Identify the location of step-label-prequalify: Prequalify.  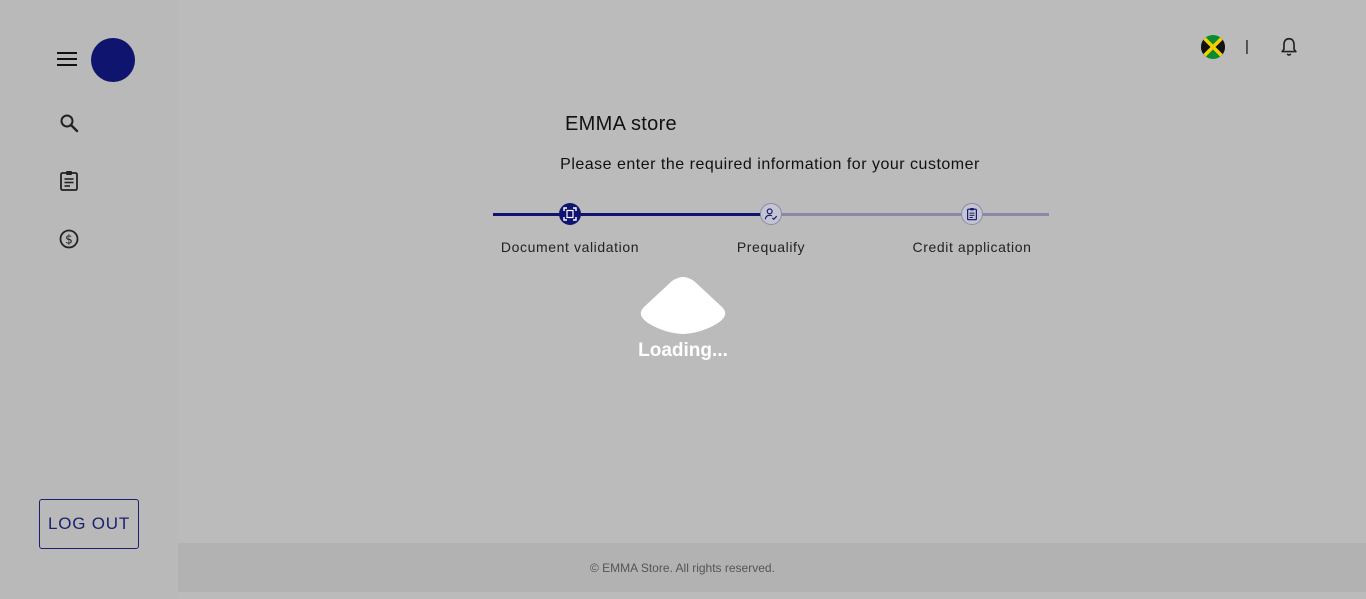
(771, 247).